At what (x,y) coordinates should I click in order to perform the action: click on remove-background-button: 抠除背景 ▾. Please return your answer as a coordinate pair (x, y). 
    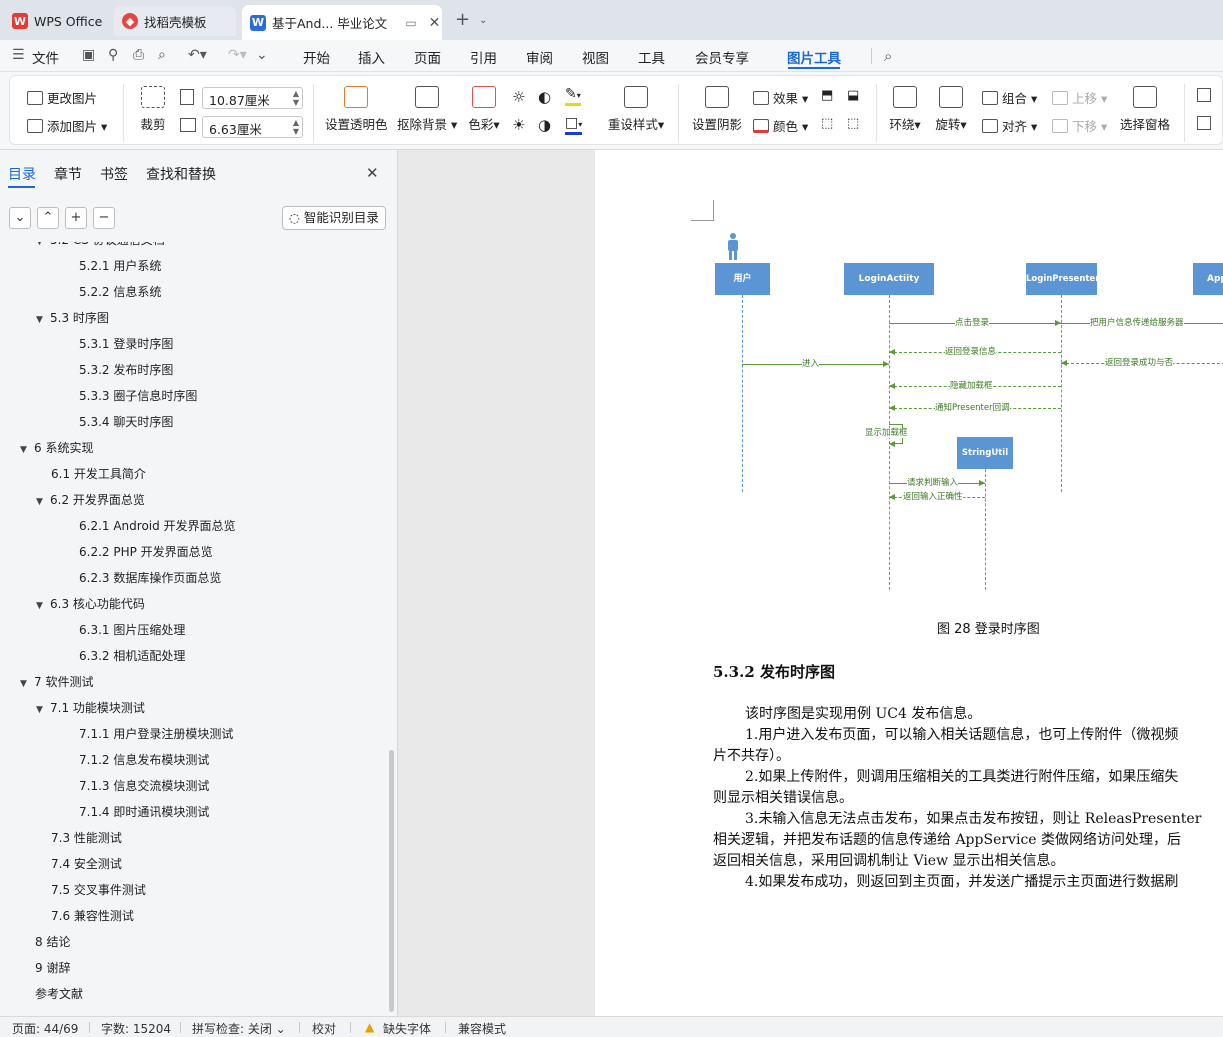
    Looking at the image, I should click on (427, 109).